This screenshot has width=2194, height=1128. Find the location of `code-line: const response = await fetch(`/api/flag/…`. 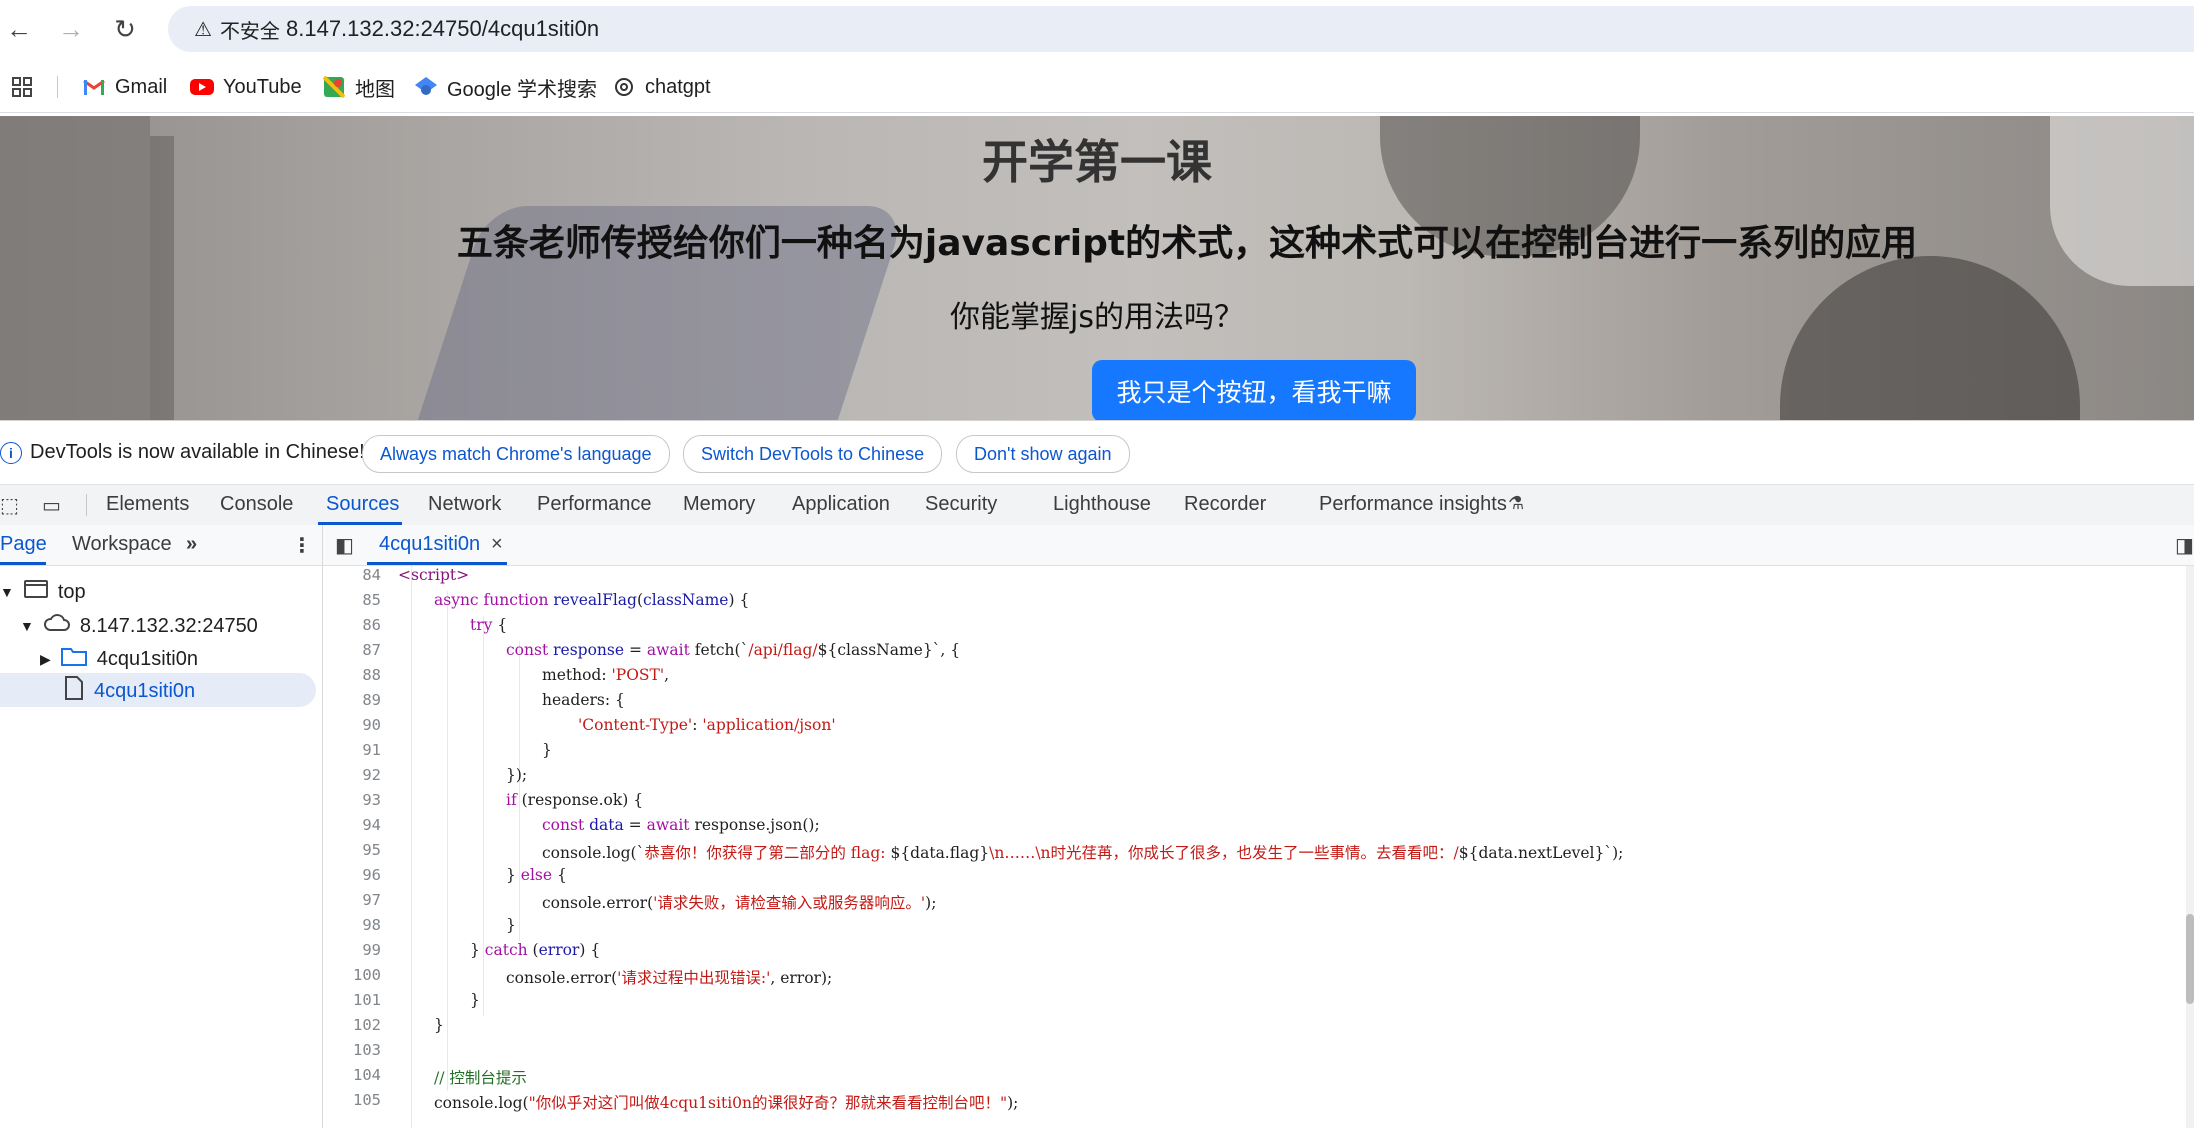

code-line: const response = await fetch(`/api/flag/… is located at coordinates (733, 650).